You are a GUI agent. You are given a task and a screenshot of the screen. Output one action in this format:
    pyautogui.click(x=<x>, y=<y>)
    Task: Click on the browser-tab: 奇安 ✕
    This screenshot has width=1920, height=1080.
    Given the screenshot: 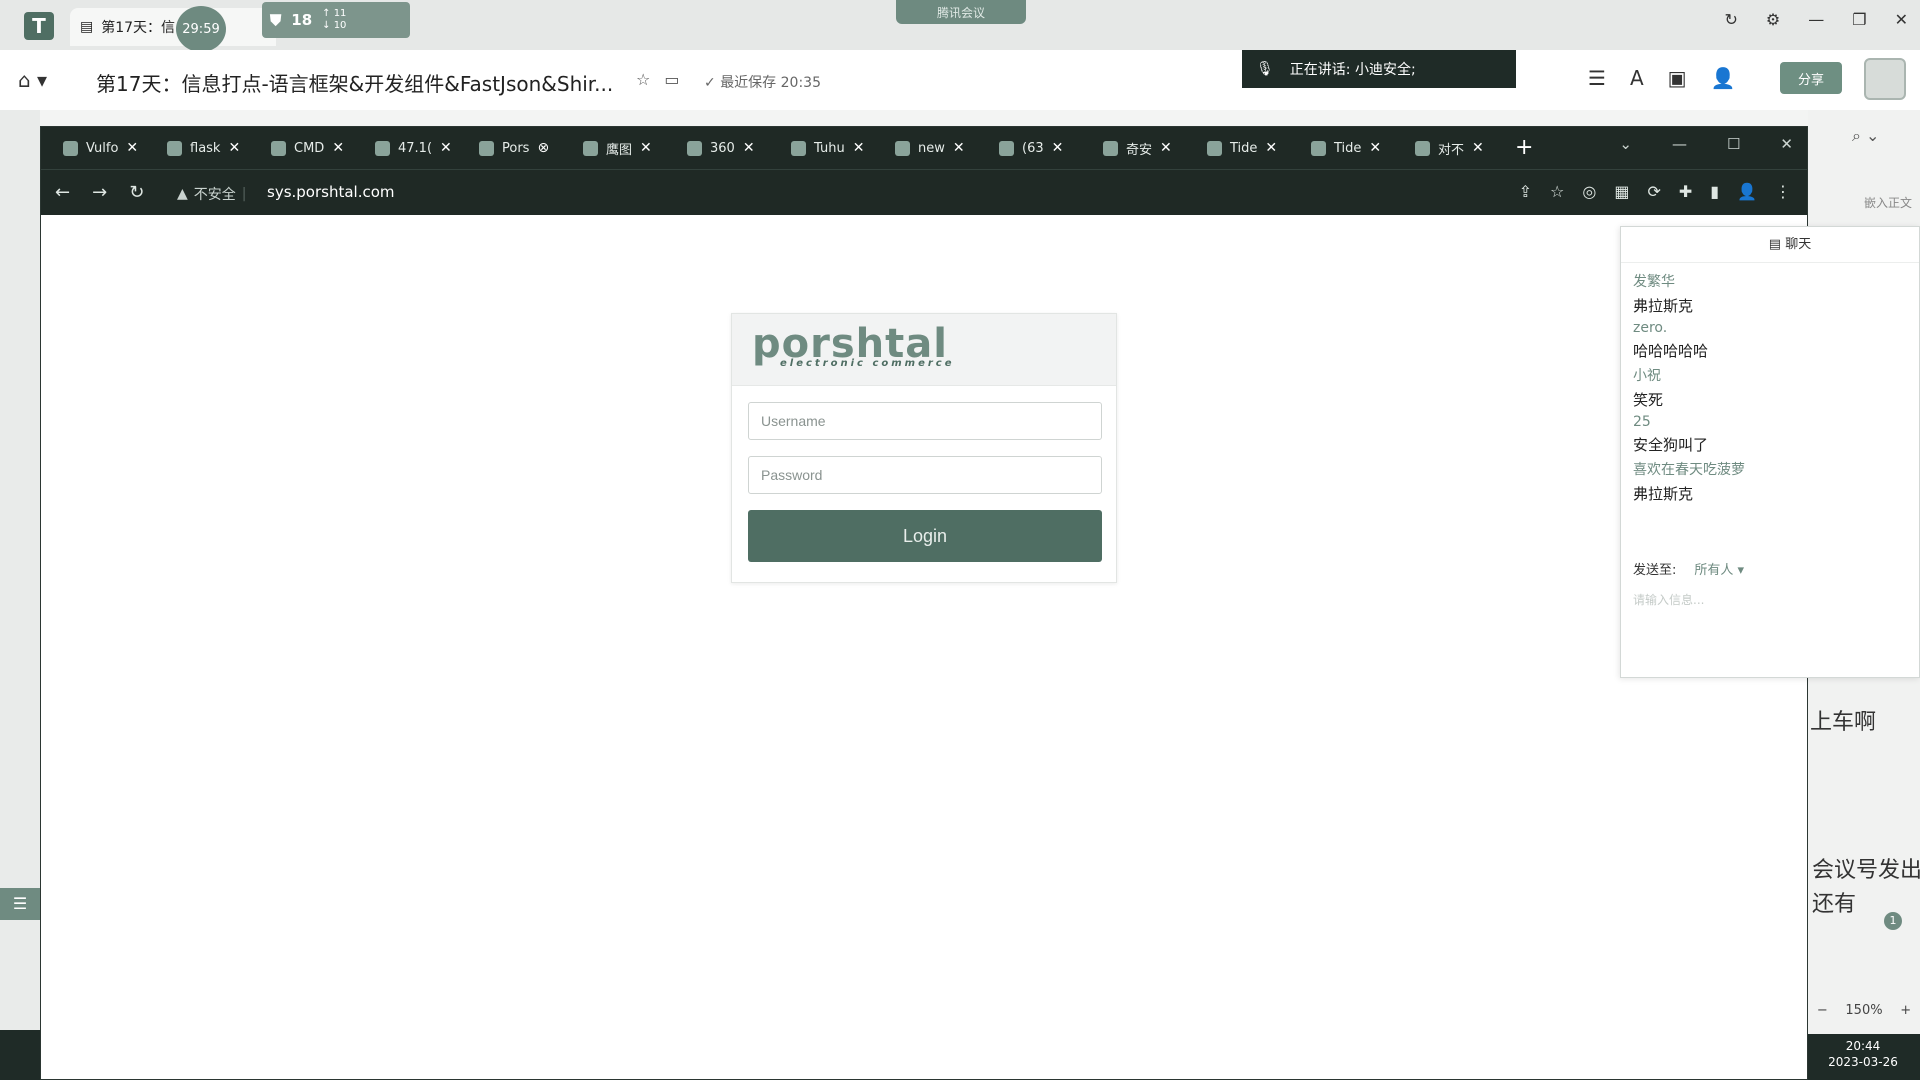 What is the action you would take?
    pyautogui.click(x=1137, y=148)
    